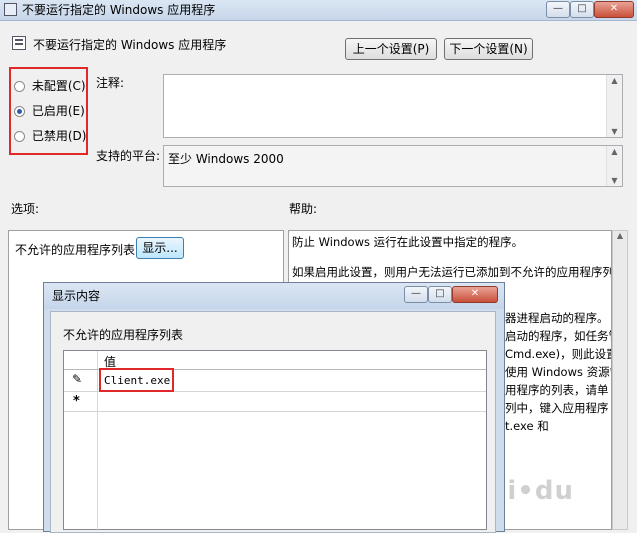 This screenshot has width=637, height=533. Describe the element at coordinates (76, 401) in the screenshot. I see `new-row-icon: *` at that location.